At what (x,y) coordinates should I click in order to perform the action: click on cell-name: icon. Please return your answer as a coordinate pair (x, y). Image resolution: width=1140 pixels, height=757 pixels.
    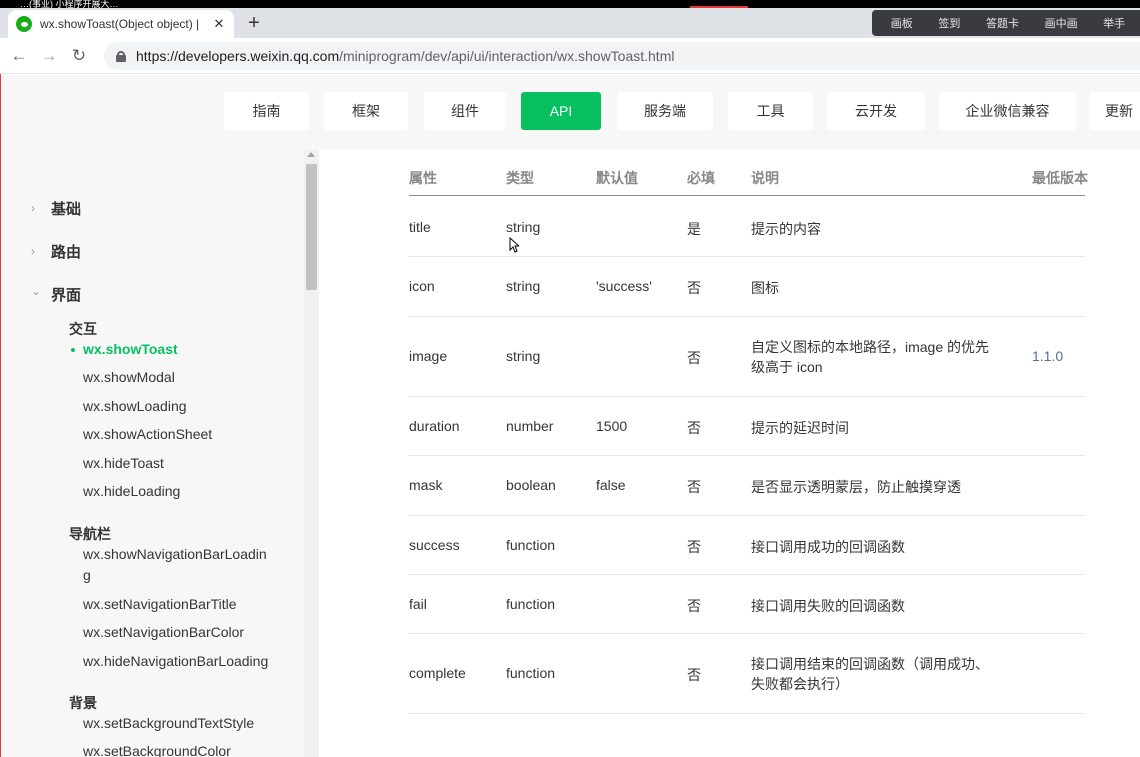
    Looking at the image, I should click on (422, 286).